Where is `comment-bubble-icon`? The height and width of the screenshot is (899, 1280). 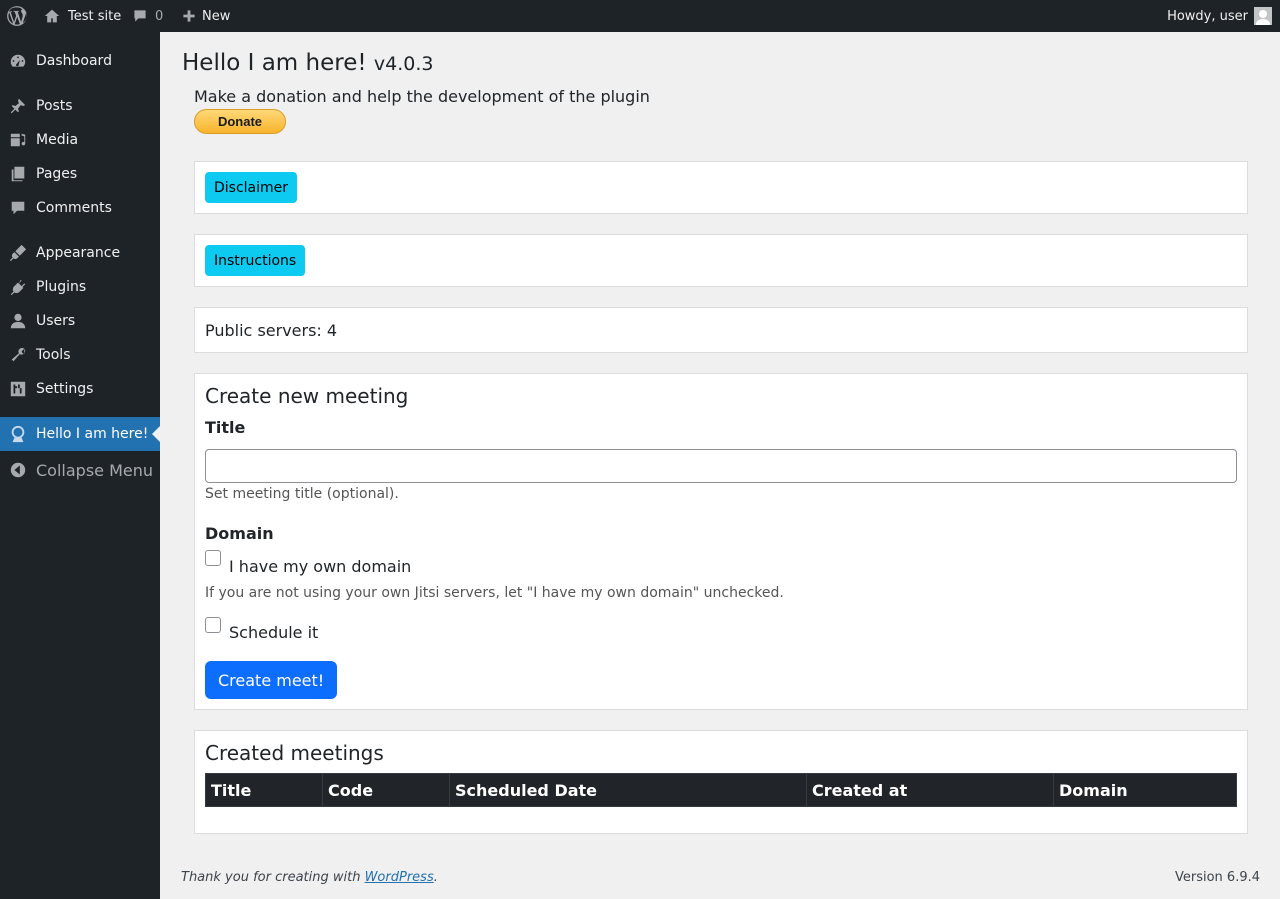 comment-bubble-icon is located at coordinates (140, 16).